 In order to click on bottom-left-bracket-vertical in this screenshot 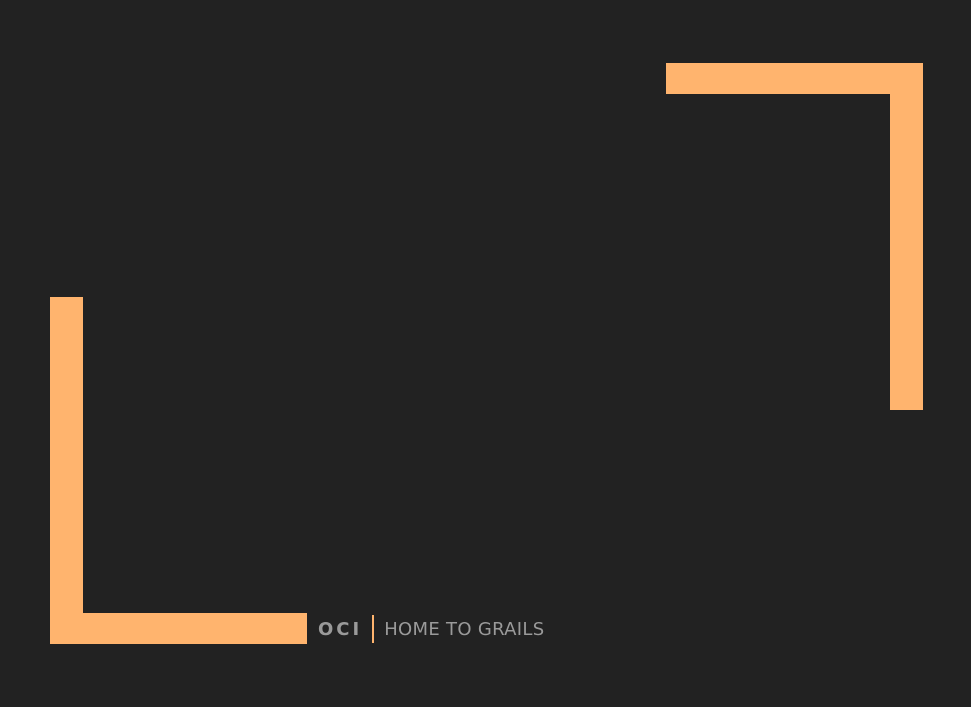, I will do `click(66, 470)`.